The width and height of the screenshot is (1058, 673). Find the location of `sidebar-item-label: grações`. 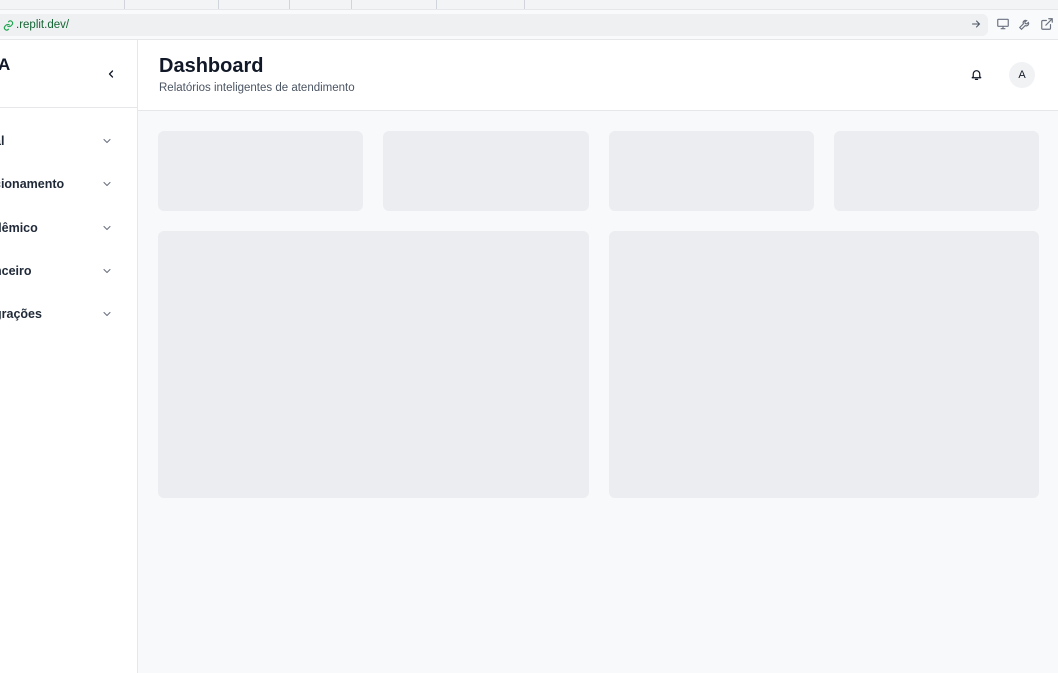

sidebar-item-label: grações is located at coordinates (21, 314).